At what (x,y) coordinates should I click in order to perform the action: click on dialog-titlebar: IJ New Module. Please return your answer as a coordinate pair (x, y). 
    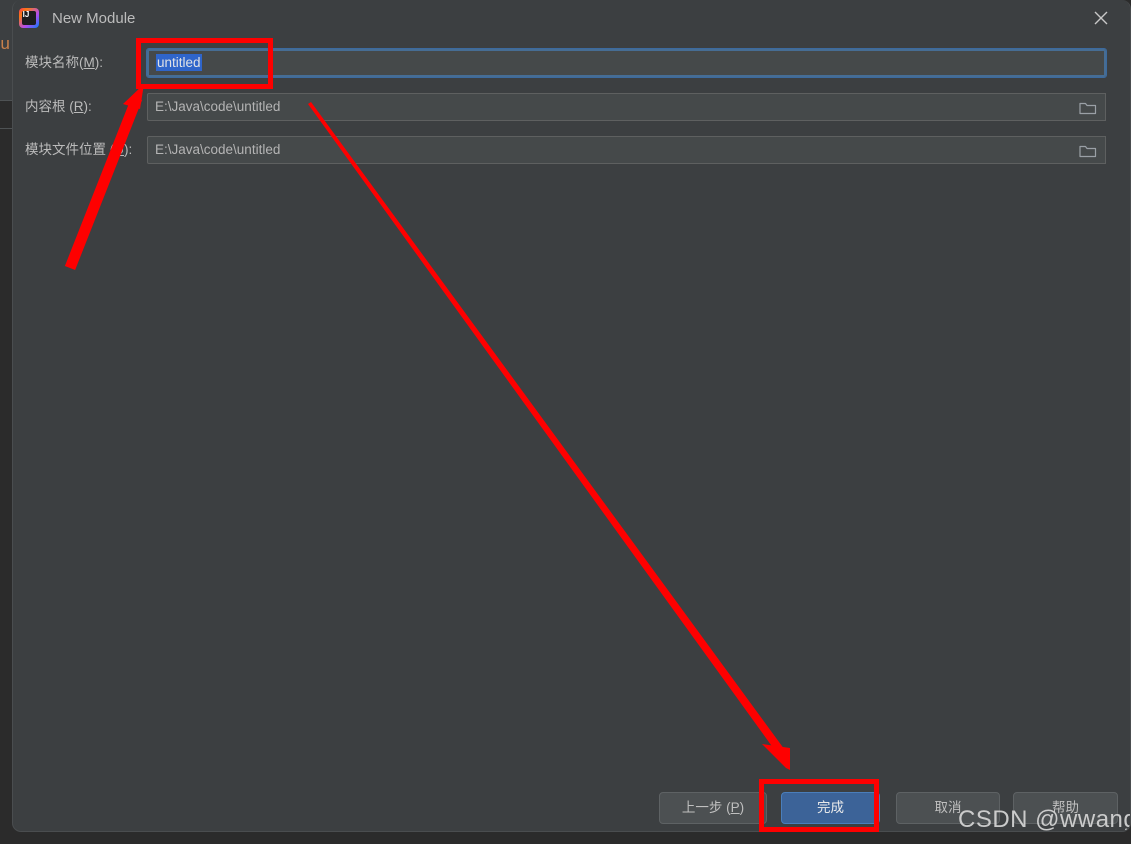
    Looking at the image, I should click on (571, 19).